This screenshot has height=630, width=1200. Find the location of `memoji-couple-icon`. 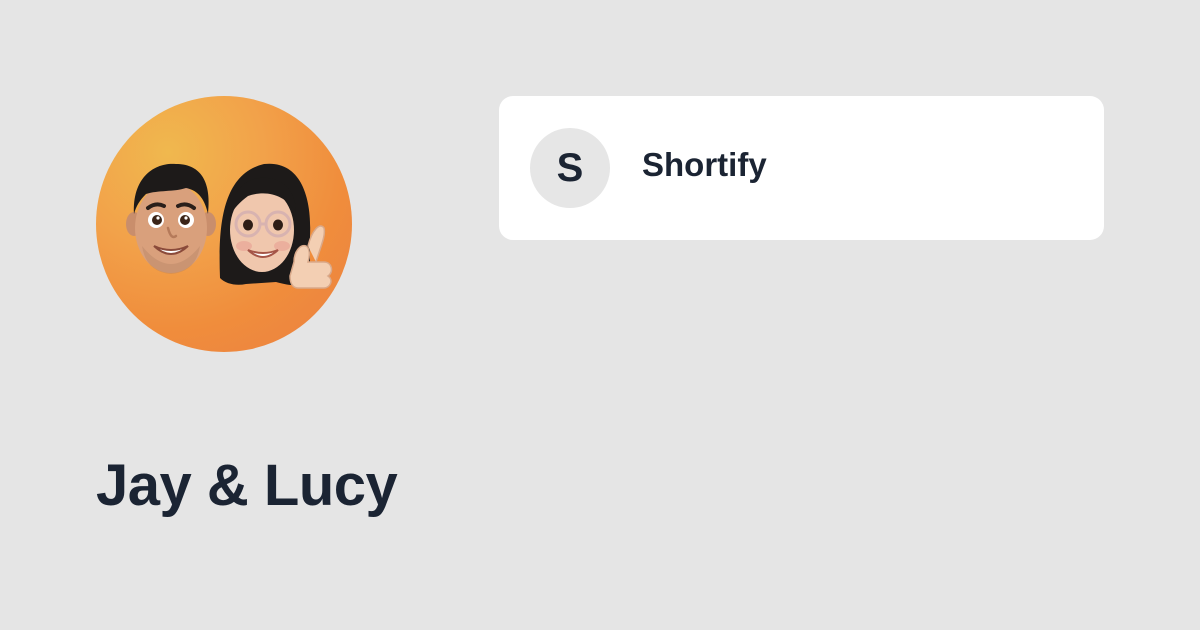

memoji-couple-icon is located at coordinates (229, 226).